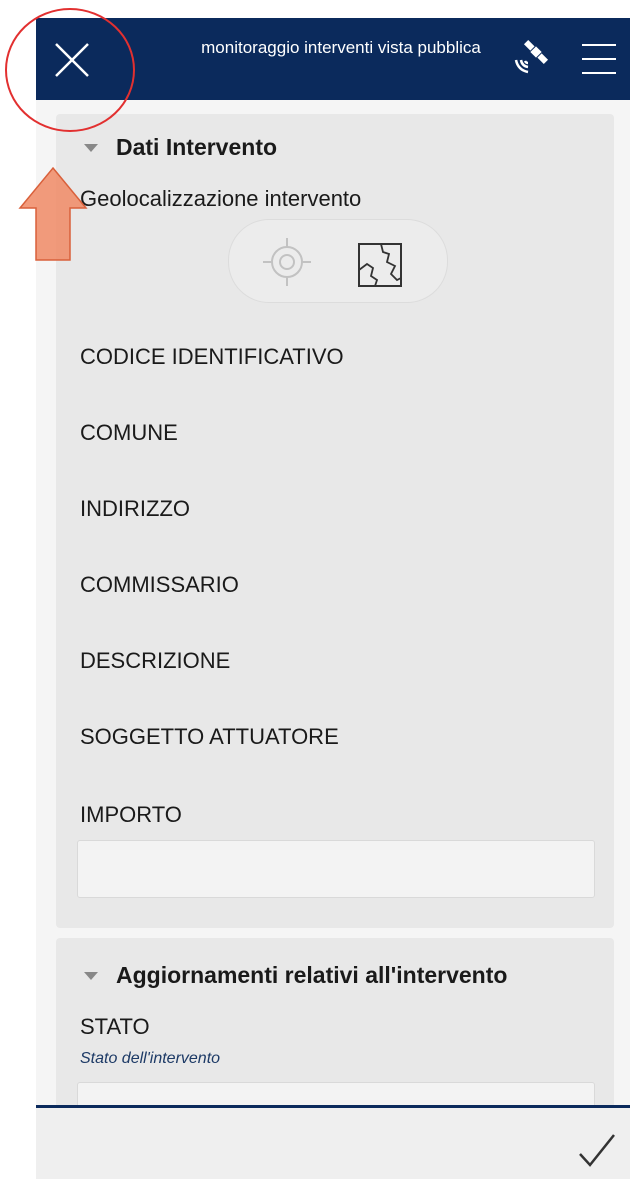  What do you see at coordinates (70, 70) in the screenshot?
I see `highlight-circle` at bounding box center [70, 70].